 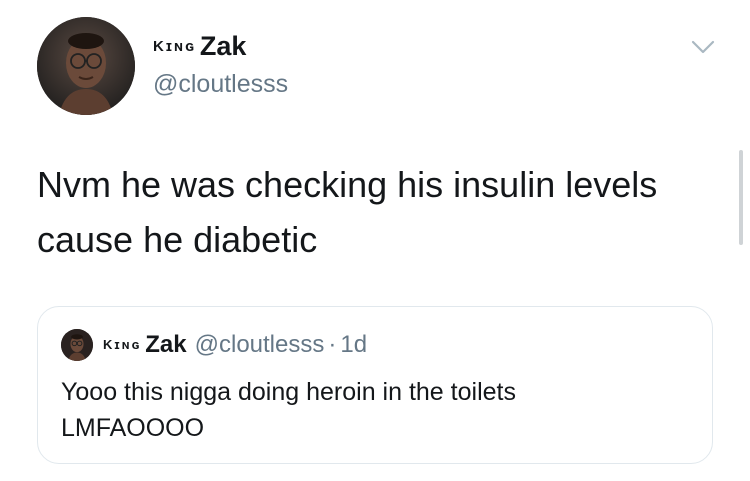 What do you see at coordinates (223, 46) in the screenshot?
I see `author-name-main: Zak` at bounding box center [223, 46].